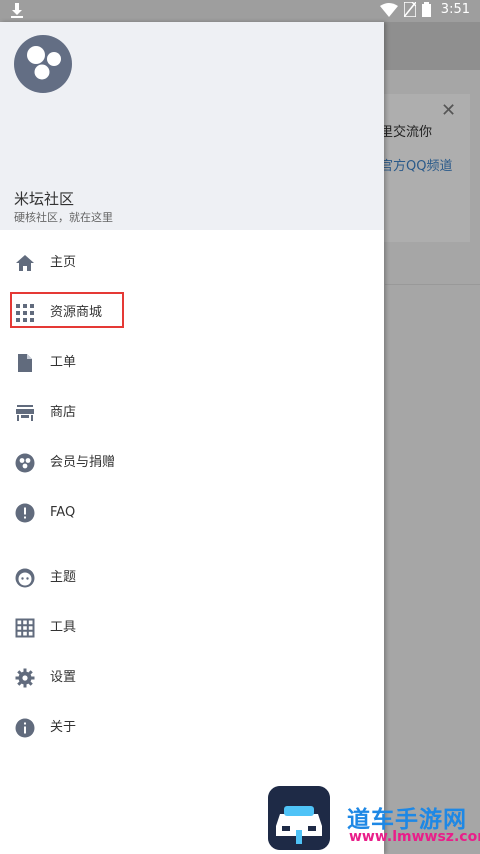 The image size is (480, 854). What do you see at coordinates (192, 678) in the screenshot?
I see `menu-item-settings: 设置` at bounding box center [192, 678].